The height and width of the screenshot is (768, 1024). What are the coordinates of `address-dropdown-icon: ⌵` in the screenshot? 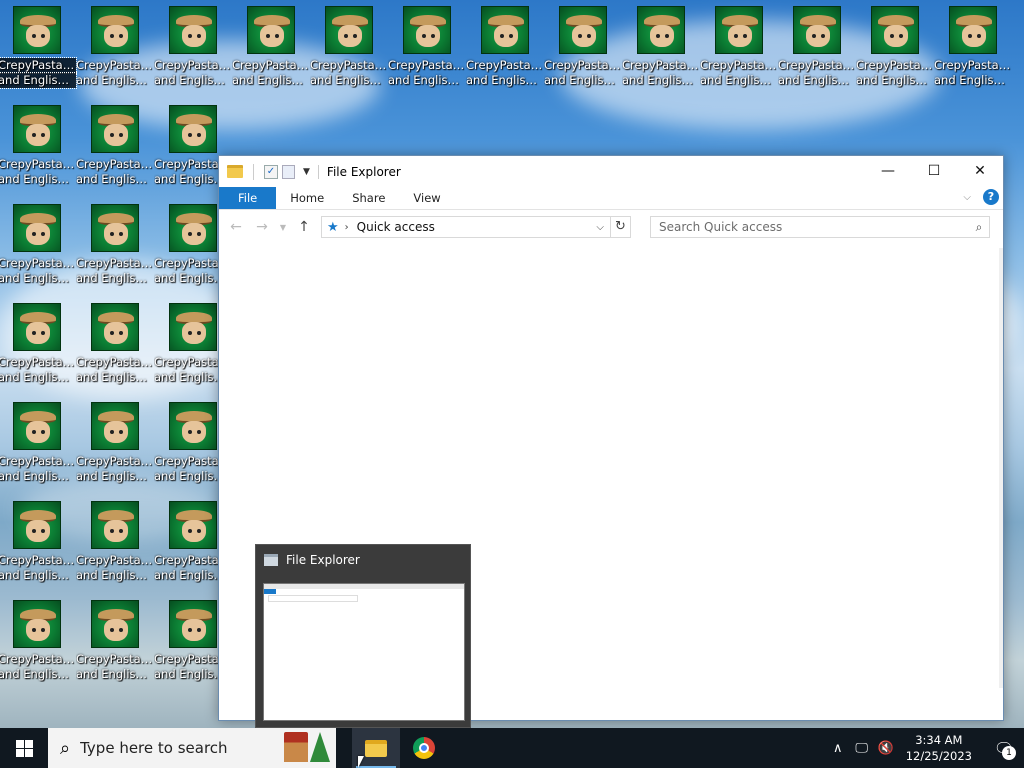 It's located at (600, 227).